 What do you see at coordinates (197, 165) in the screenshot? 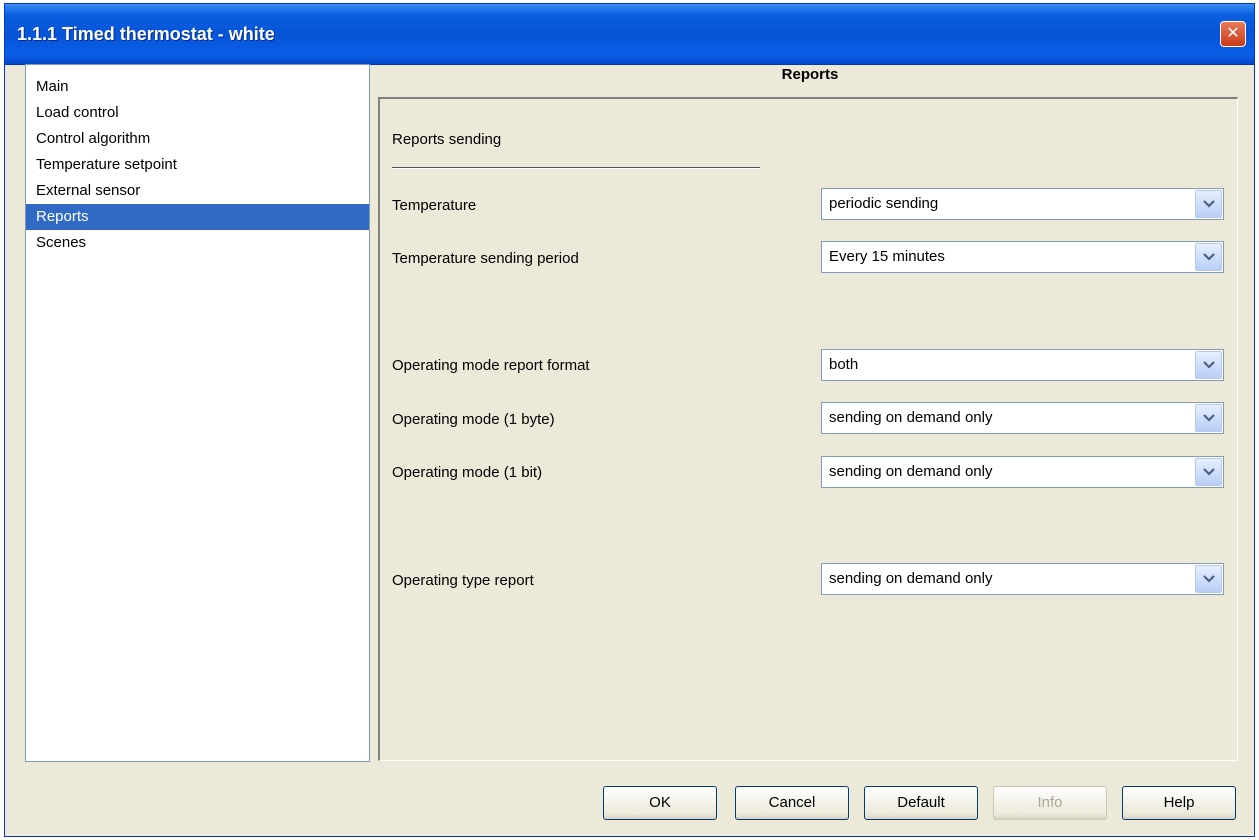
I see `nav-item-temperature-setpoint: Temperature setpoint` at bounding box center [197, 165].